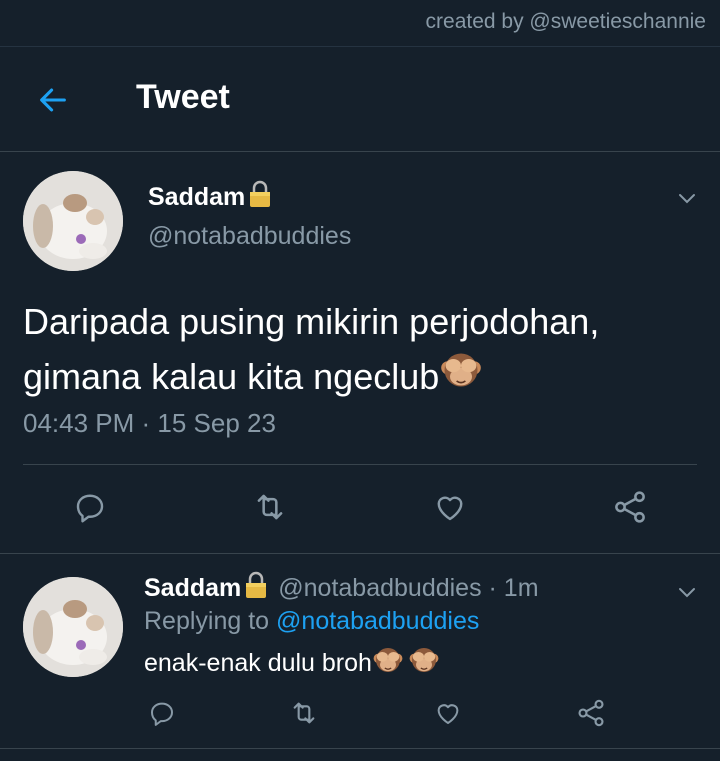  What do you see at coordinates (210, 197) in the screenshot?
I see `author-name: Saddam` at bounding box center [210, 197].